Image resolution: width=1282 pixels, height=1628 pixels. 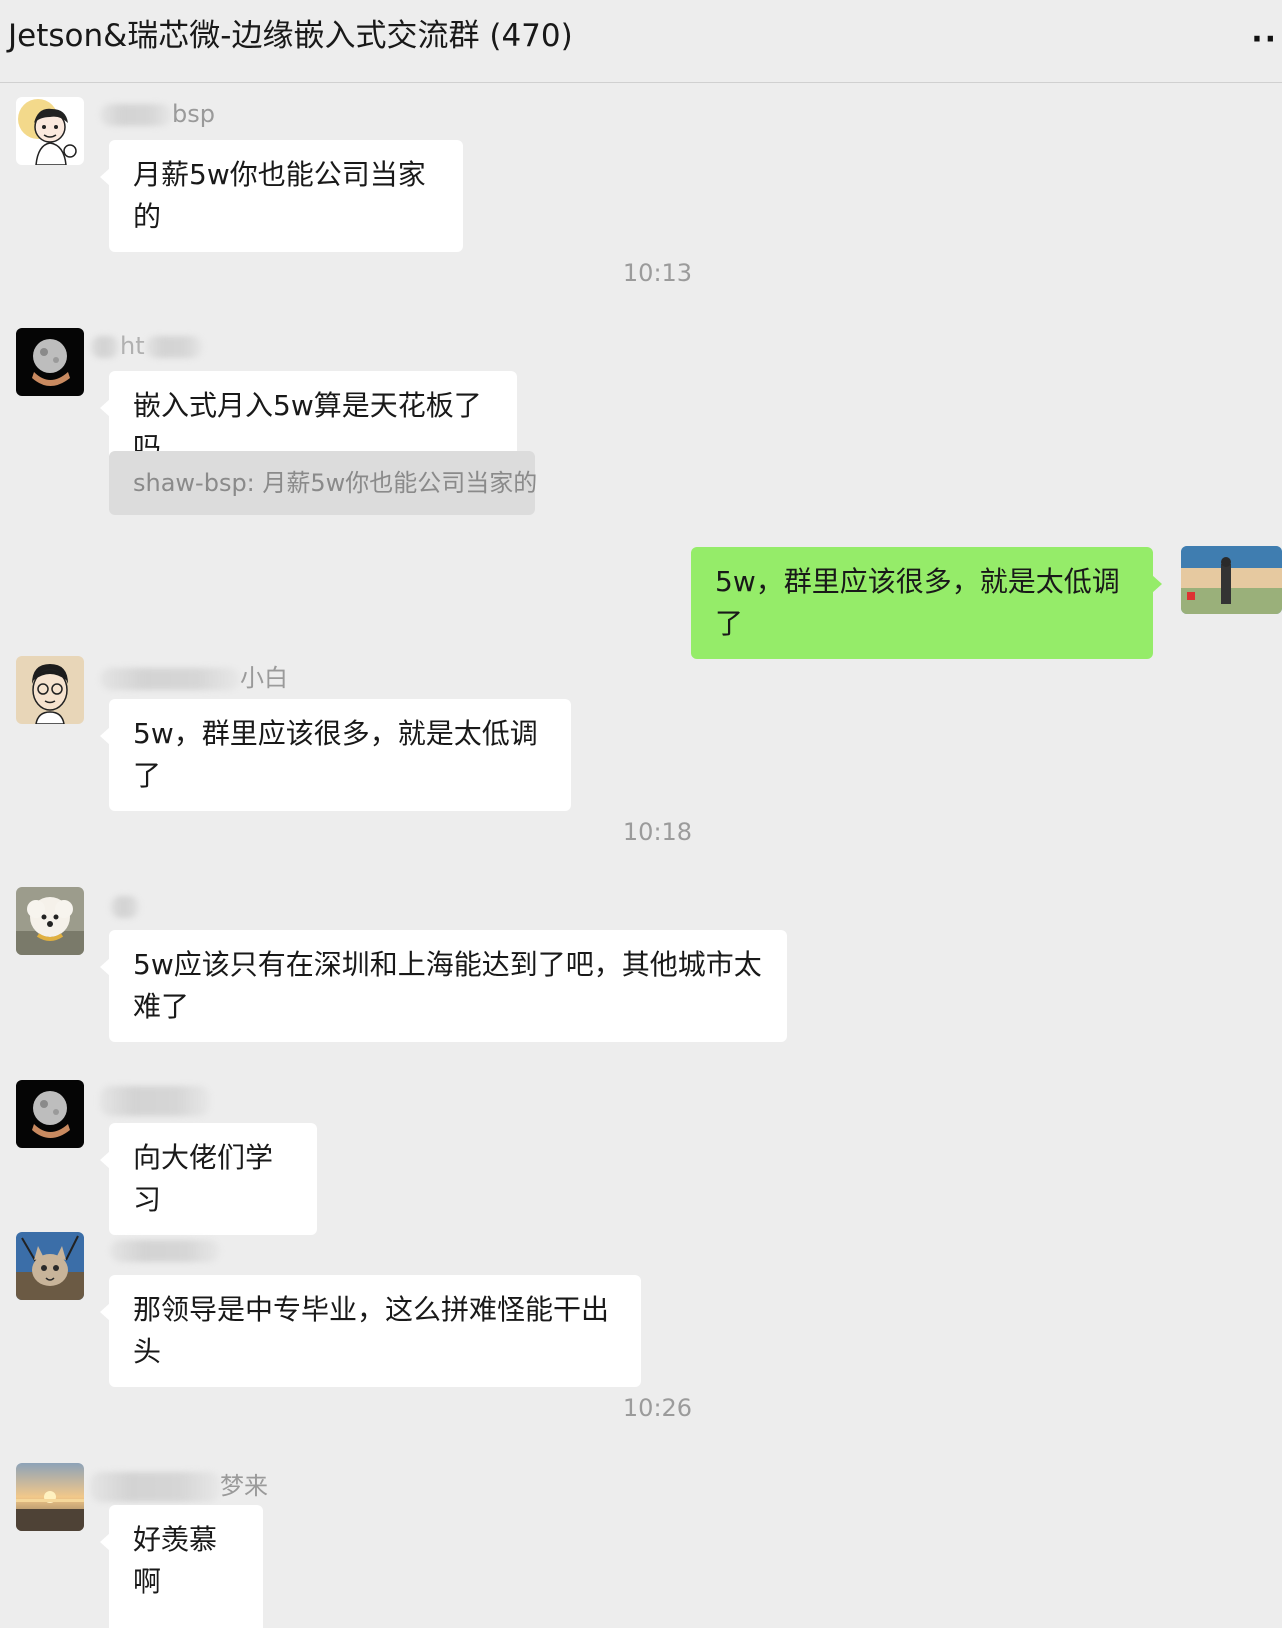 What do you see at coordinates (1231, 580) in the screenshot?
I see `my-avatar` at bounding box center [1231, 580].